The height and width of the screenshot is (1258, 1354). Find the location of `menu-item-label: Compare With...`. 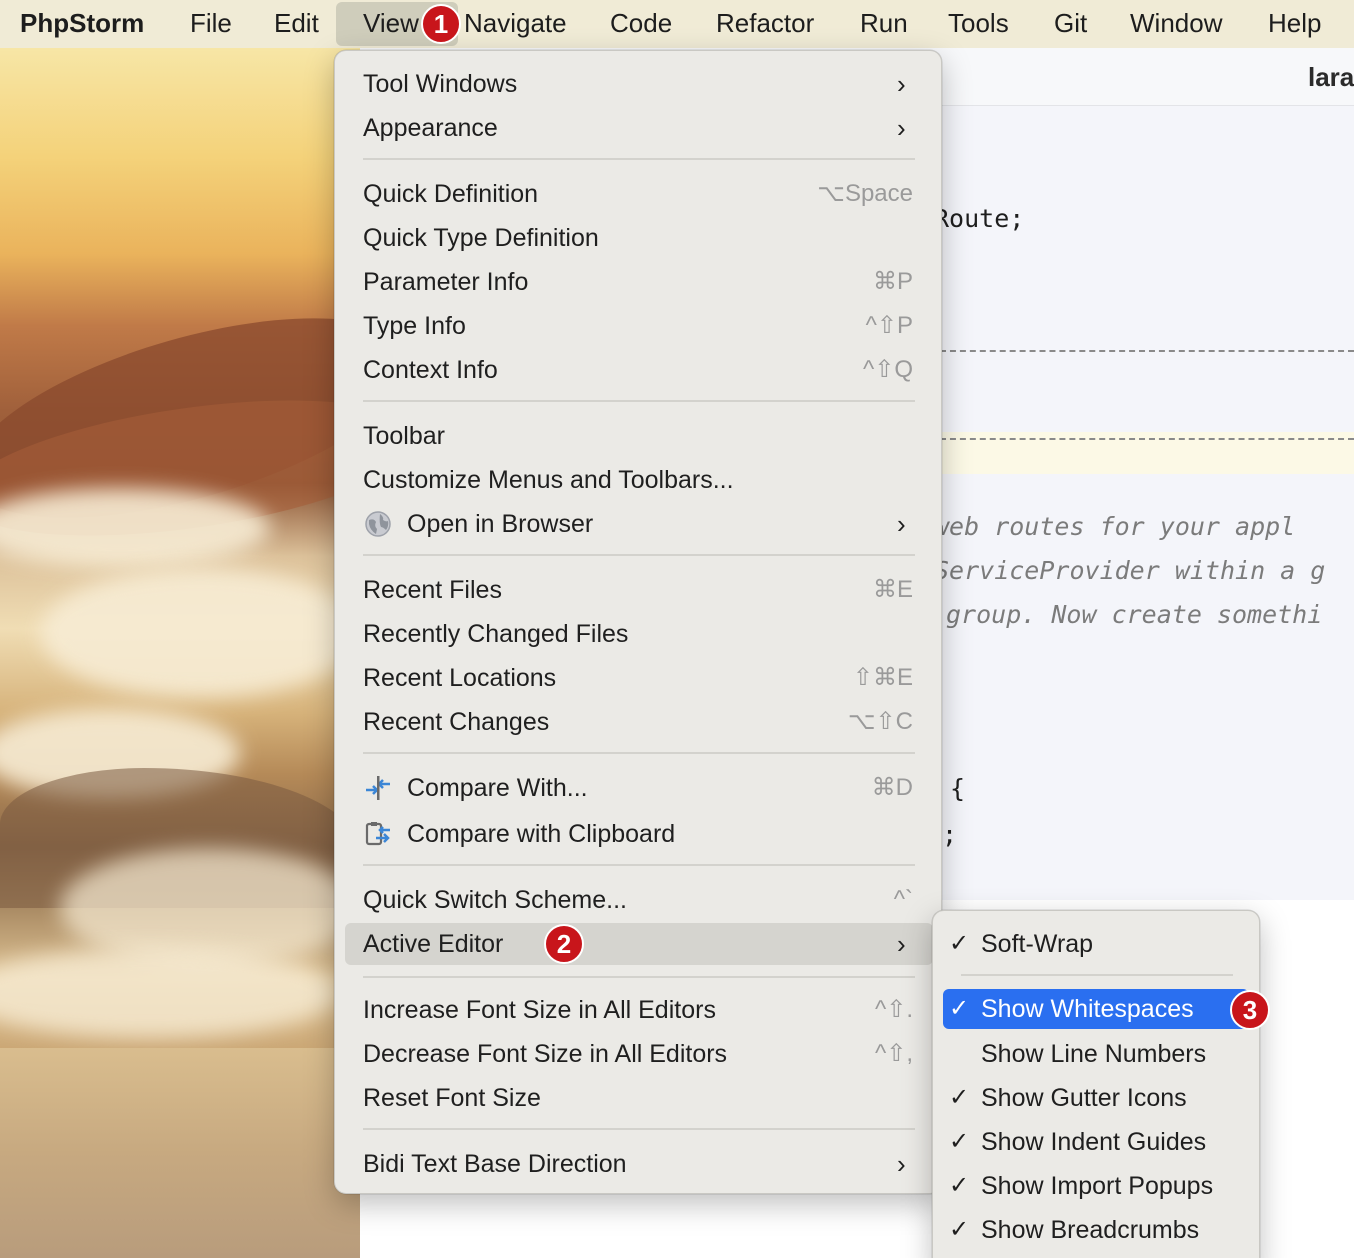

menu-item-label: Compare With... is located at coordinates (497, 788).